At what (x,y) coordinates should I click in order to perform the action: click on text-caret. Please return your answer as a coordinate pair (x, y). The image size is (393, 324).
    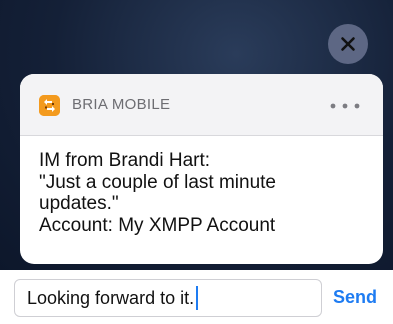
    Looking at the image, I should click on (197, 298).